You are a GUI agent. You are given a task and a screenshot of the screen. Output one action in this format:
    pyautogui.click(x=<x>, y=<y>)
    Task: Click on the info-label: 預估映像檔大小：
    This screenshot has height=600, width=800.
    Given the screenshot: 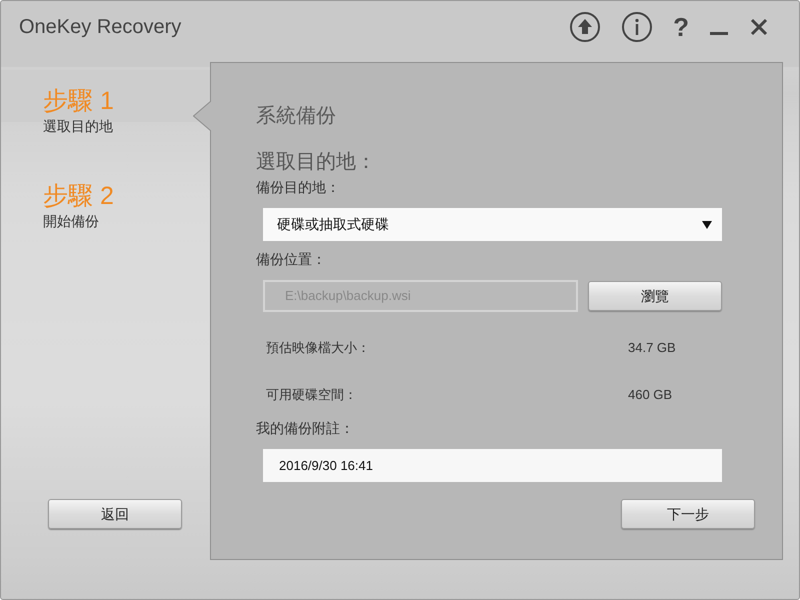 What is the action you would take?
    pyautogui.click(x=318, y=347)
    